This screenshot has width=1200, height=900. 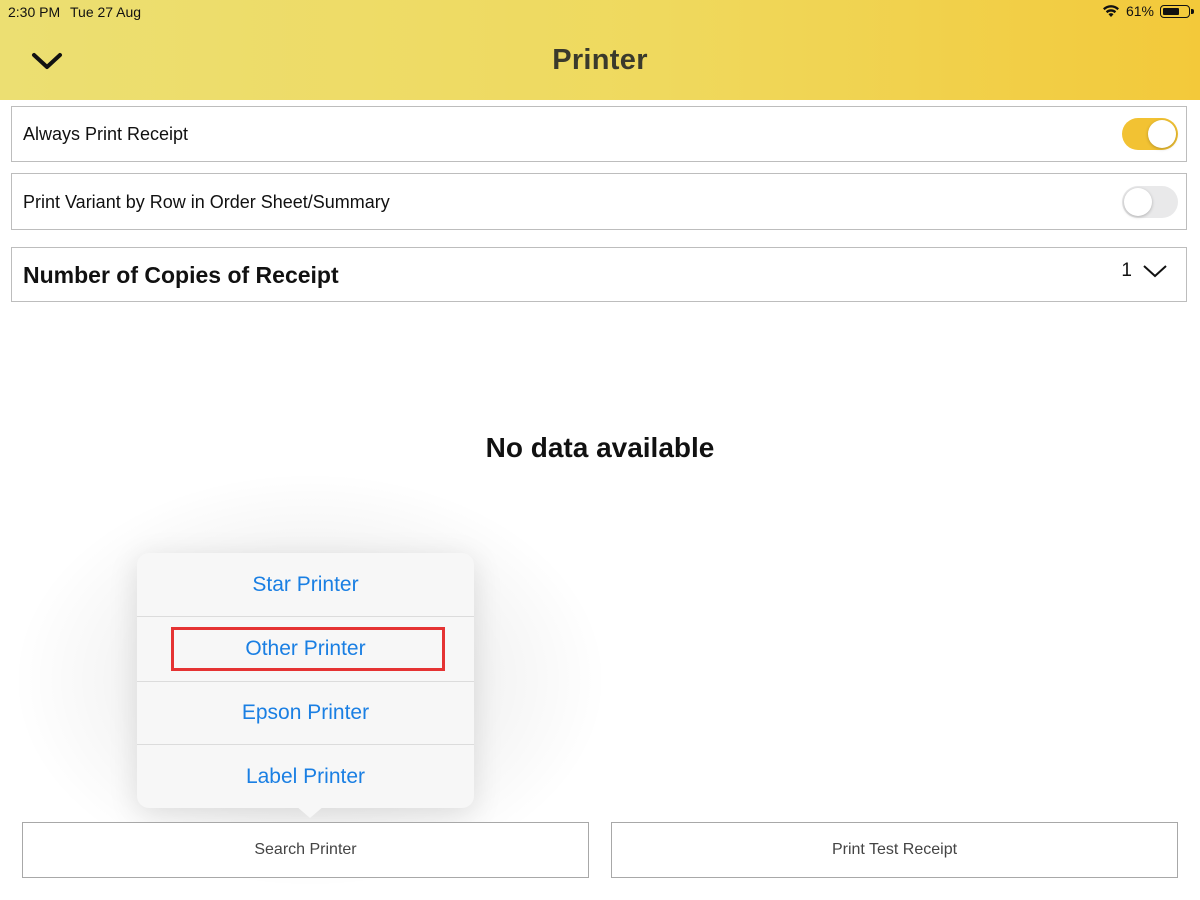 I want to click on status-bar: 2:30 PM Tue 27 Aug 61%, so click(x=600, y=12).